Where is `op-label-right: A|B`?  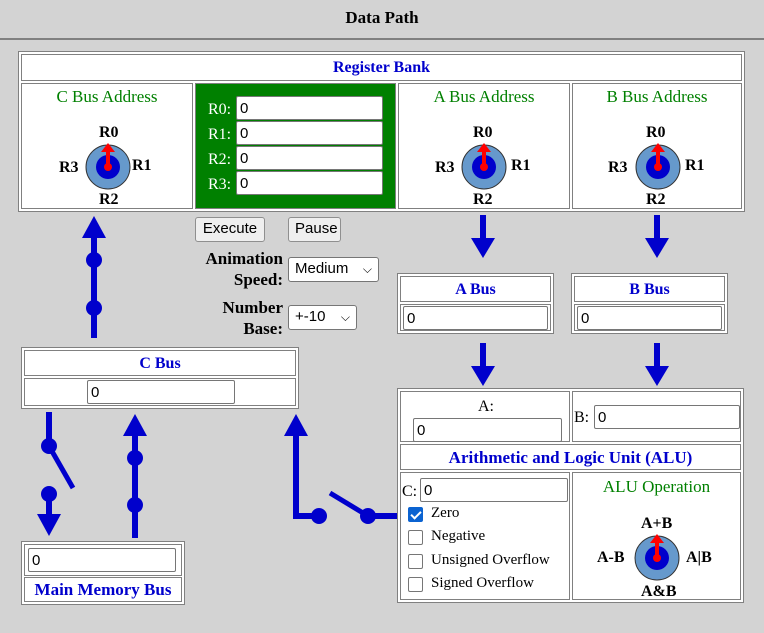
op-label-right: A|B is located at coordinates (699, 557).